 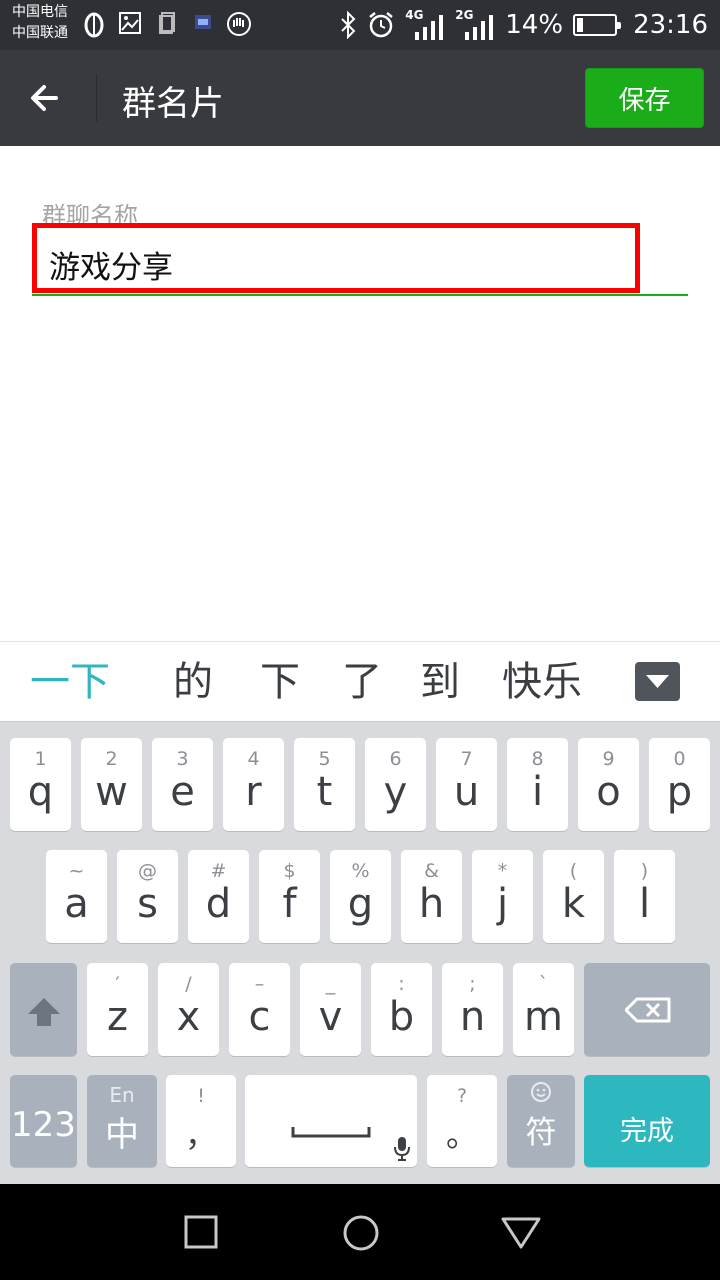 I want to click on alarm-icon, so click(x=381, y=25).